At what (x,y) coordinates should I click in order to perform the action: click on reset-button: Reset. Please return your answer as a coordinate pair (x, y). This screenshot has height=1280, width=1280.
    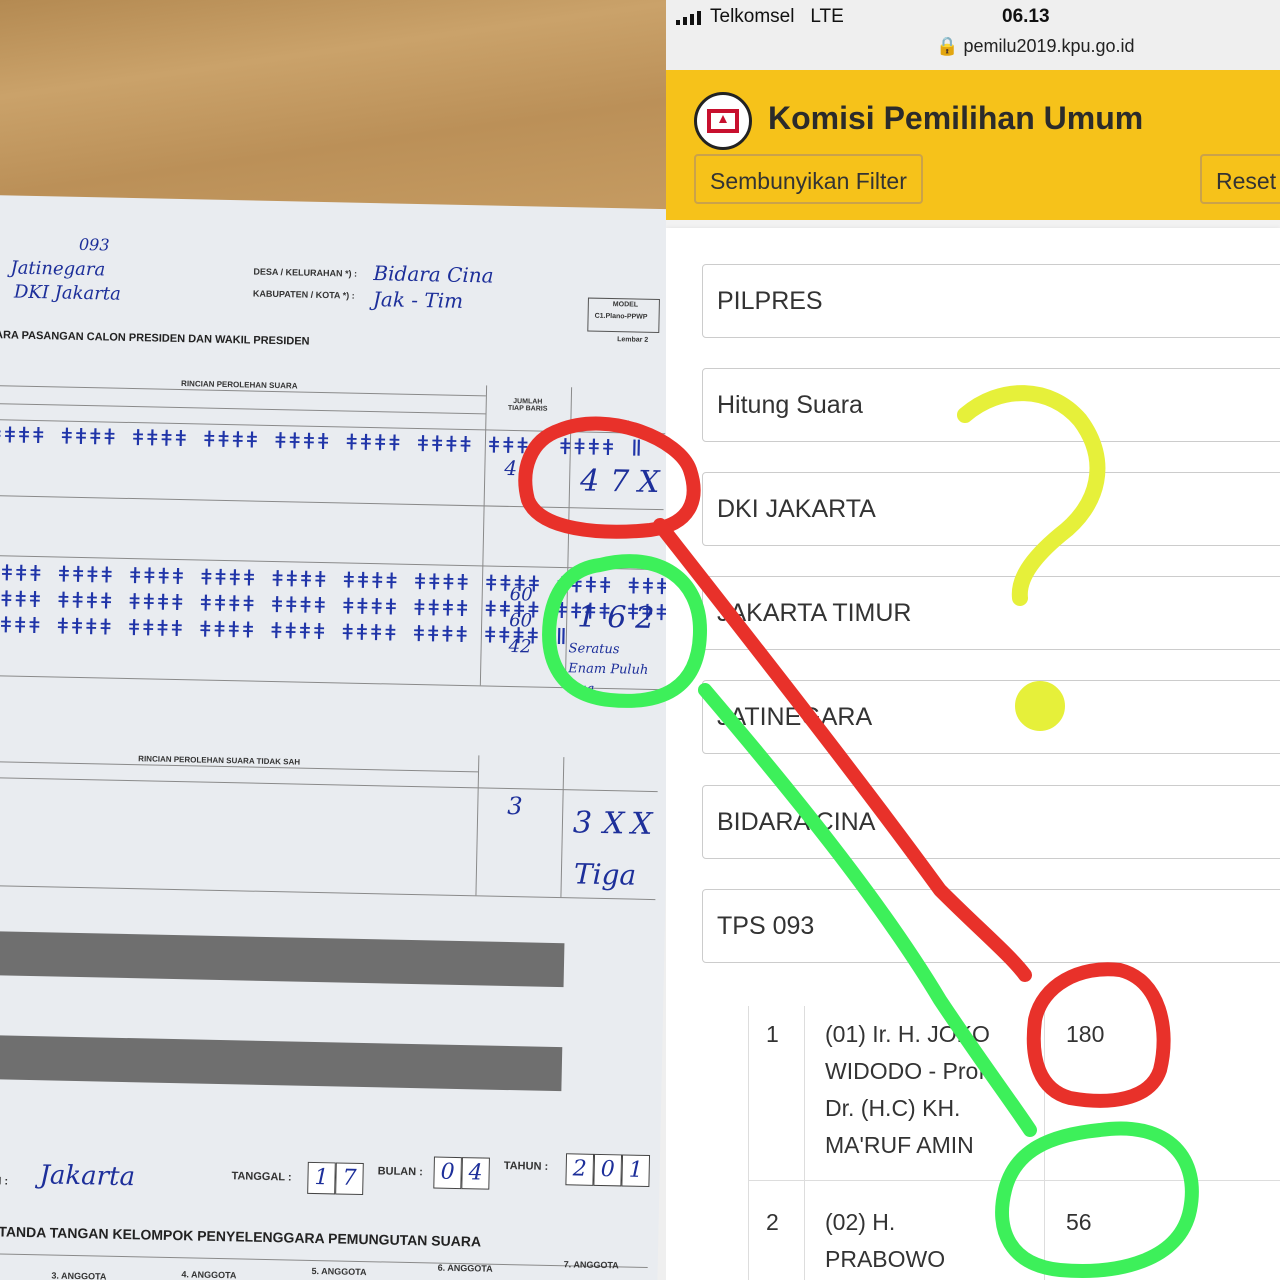
    Looking at the image, I should click on (1240, 179).